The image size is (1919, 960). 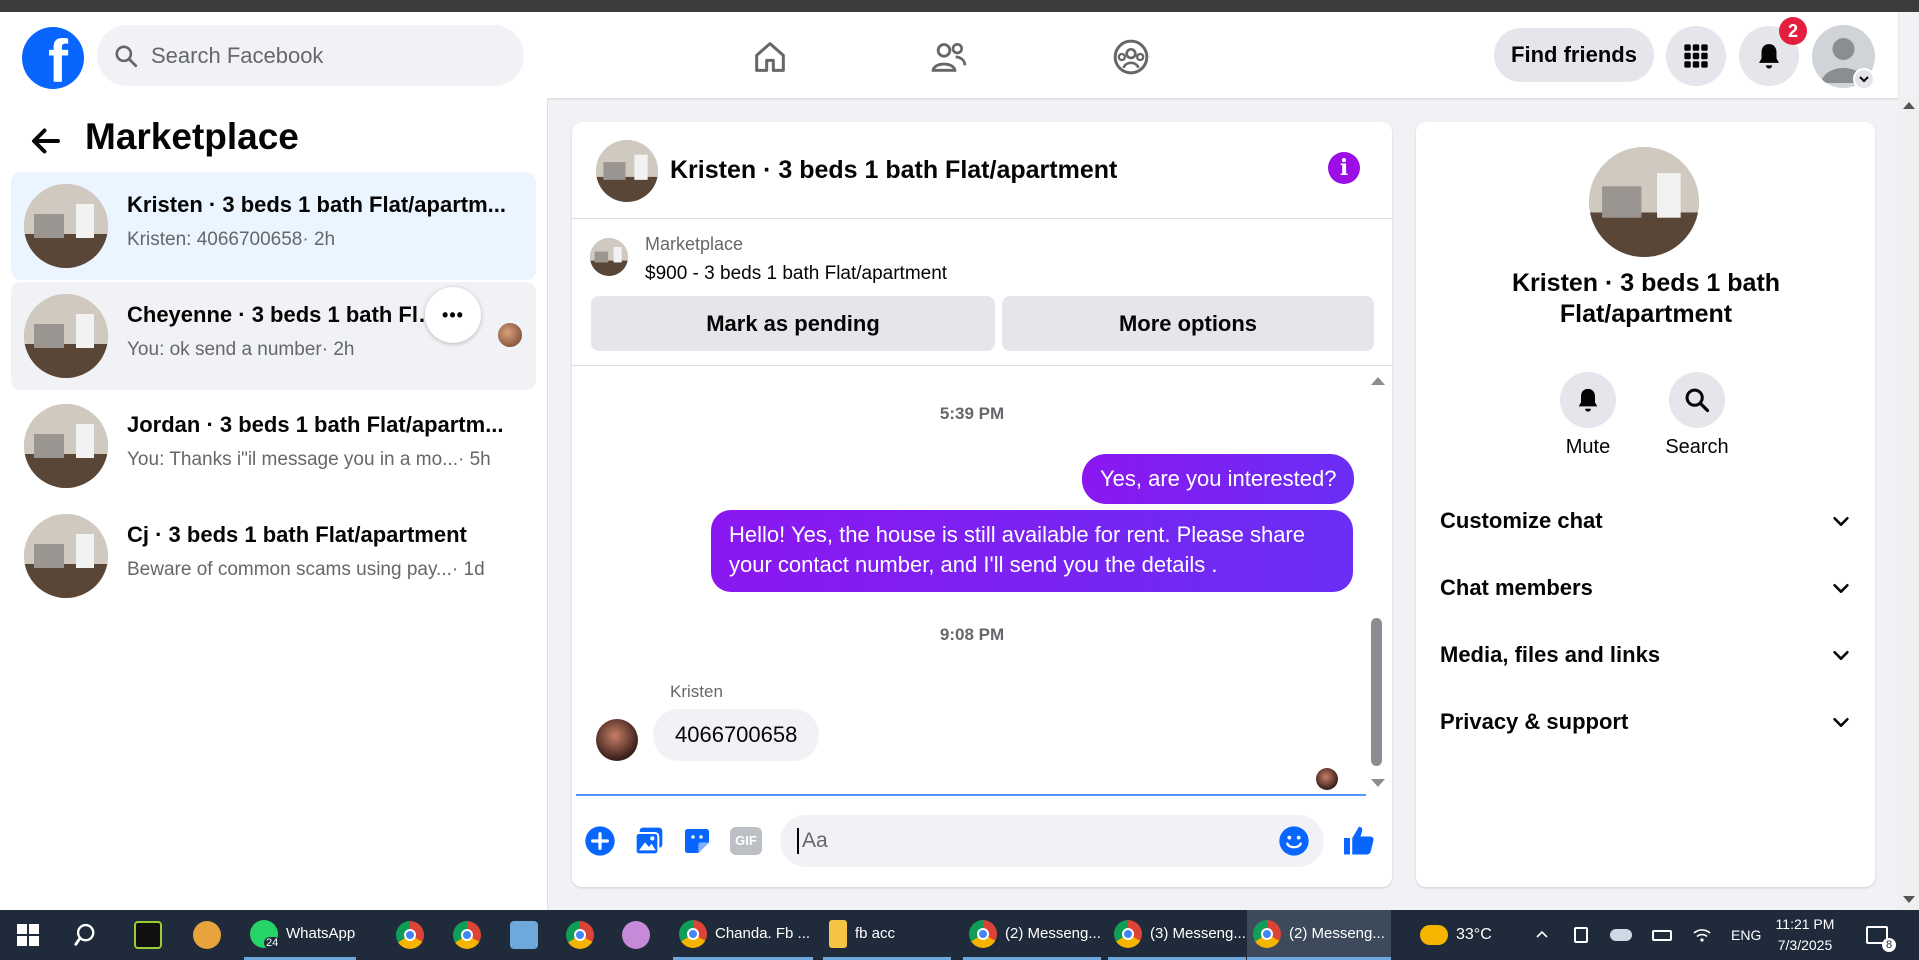 I want to click on plus-circle-icon, so click(x=600, y=841).